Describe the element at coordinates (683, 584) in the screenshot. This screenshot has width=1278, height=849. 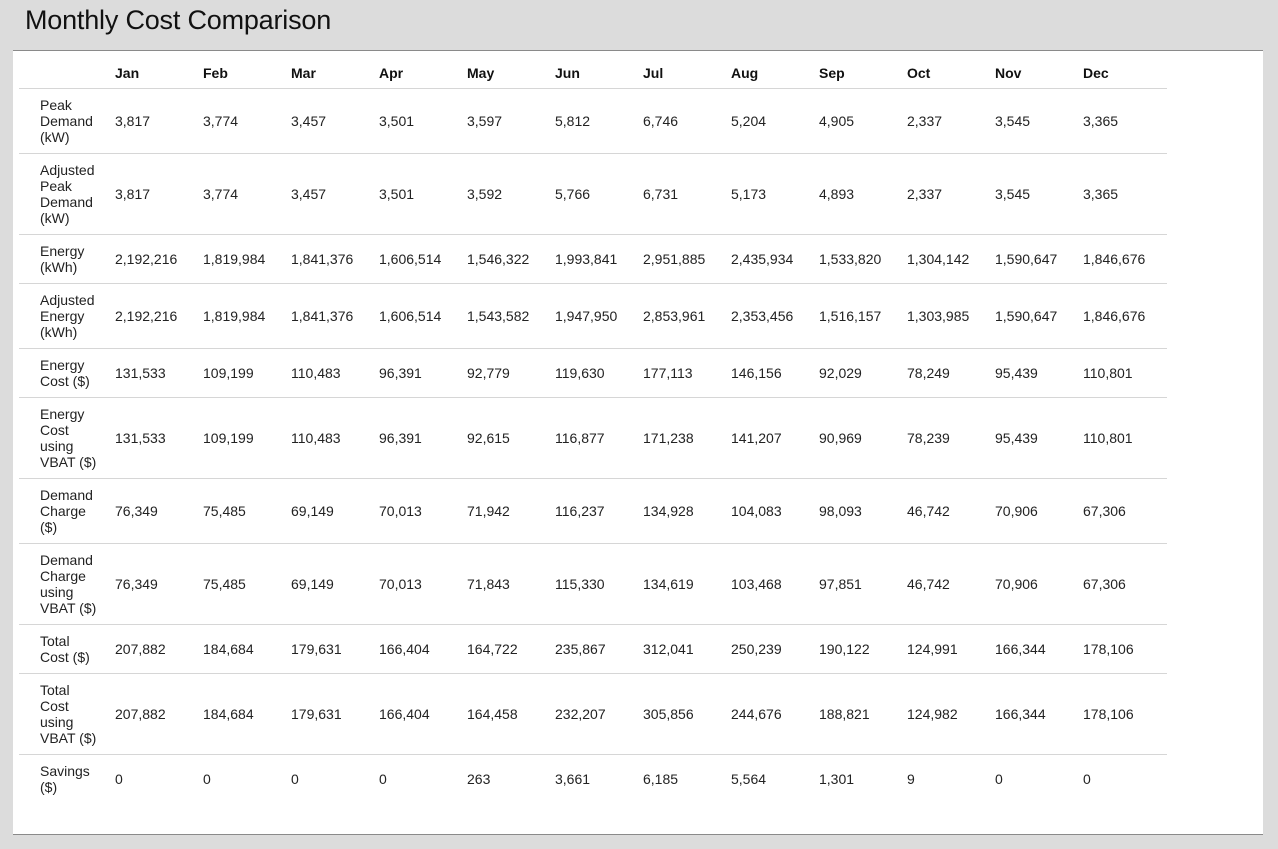
I see `value-cell-jul: 134,619` at that location.